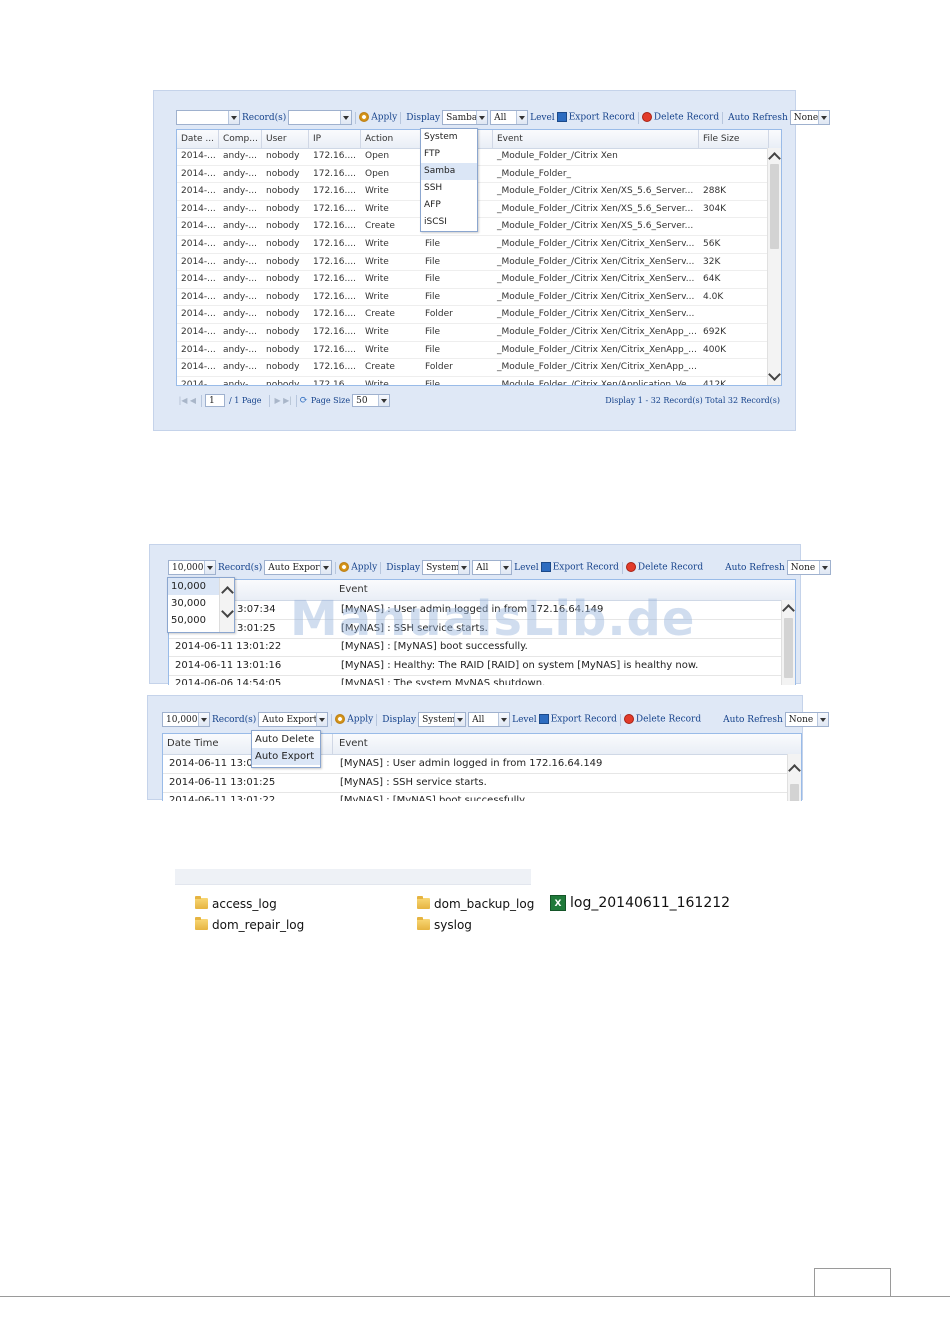 The height and width of the screenshot is (1344, 950). Describe the element at coordinates (449, 205) in the screenshot. I see `menu-item-afp: AFP` at that location.